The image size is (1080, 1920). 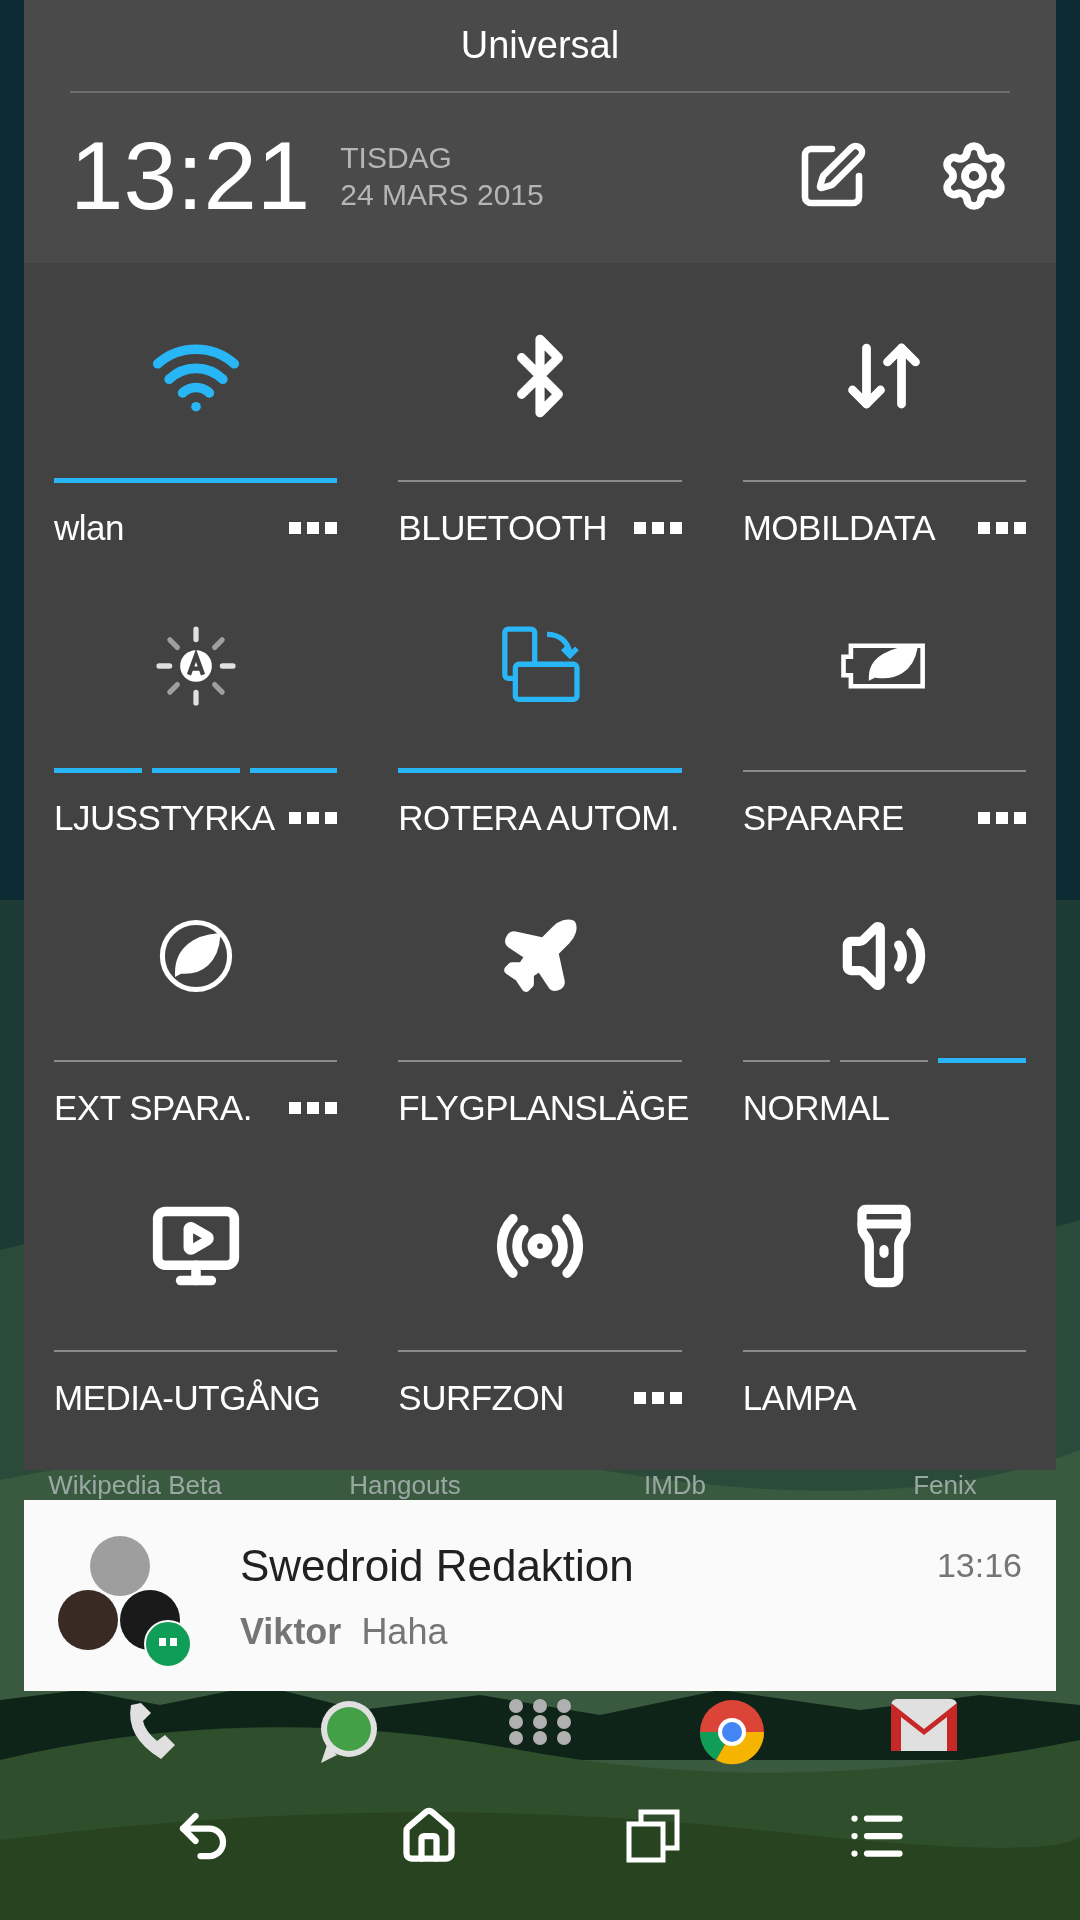 What do you see at coordinates (884, 988) in the screenshot?
I see `quick-tile: NORMAL` at bounding box center [884, 988].